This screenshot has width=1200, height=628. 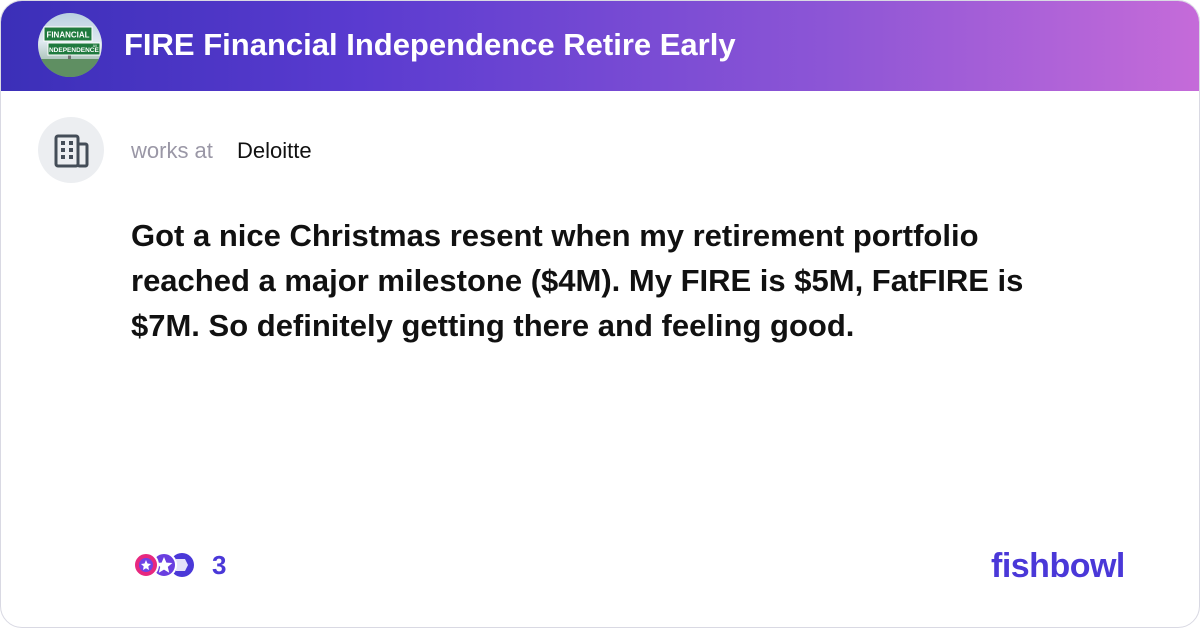 I want to click on bowl-avatar: FINANCIAL INDEPENDENCE AV, so click(x=70, y=45).